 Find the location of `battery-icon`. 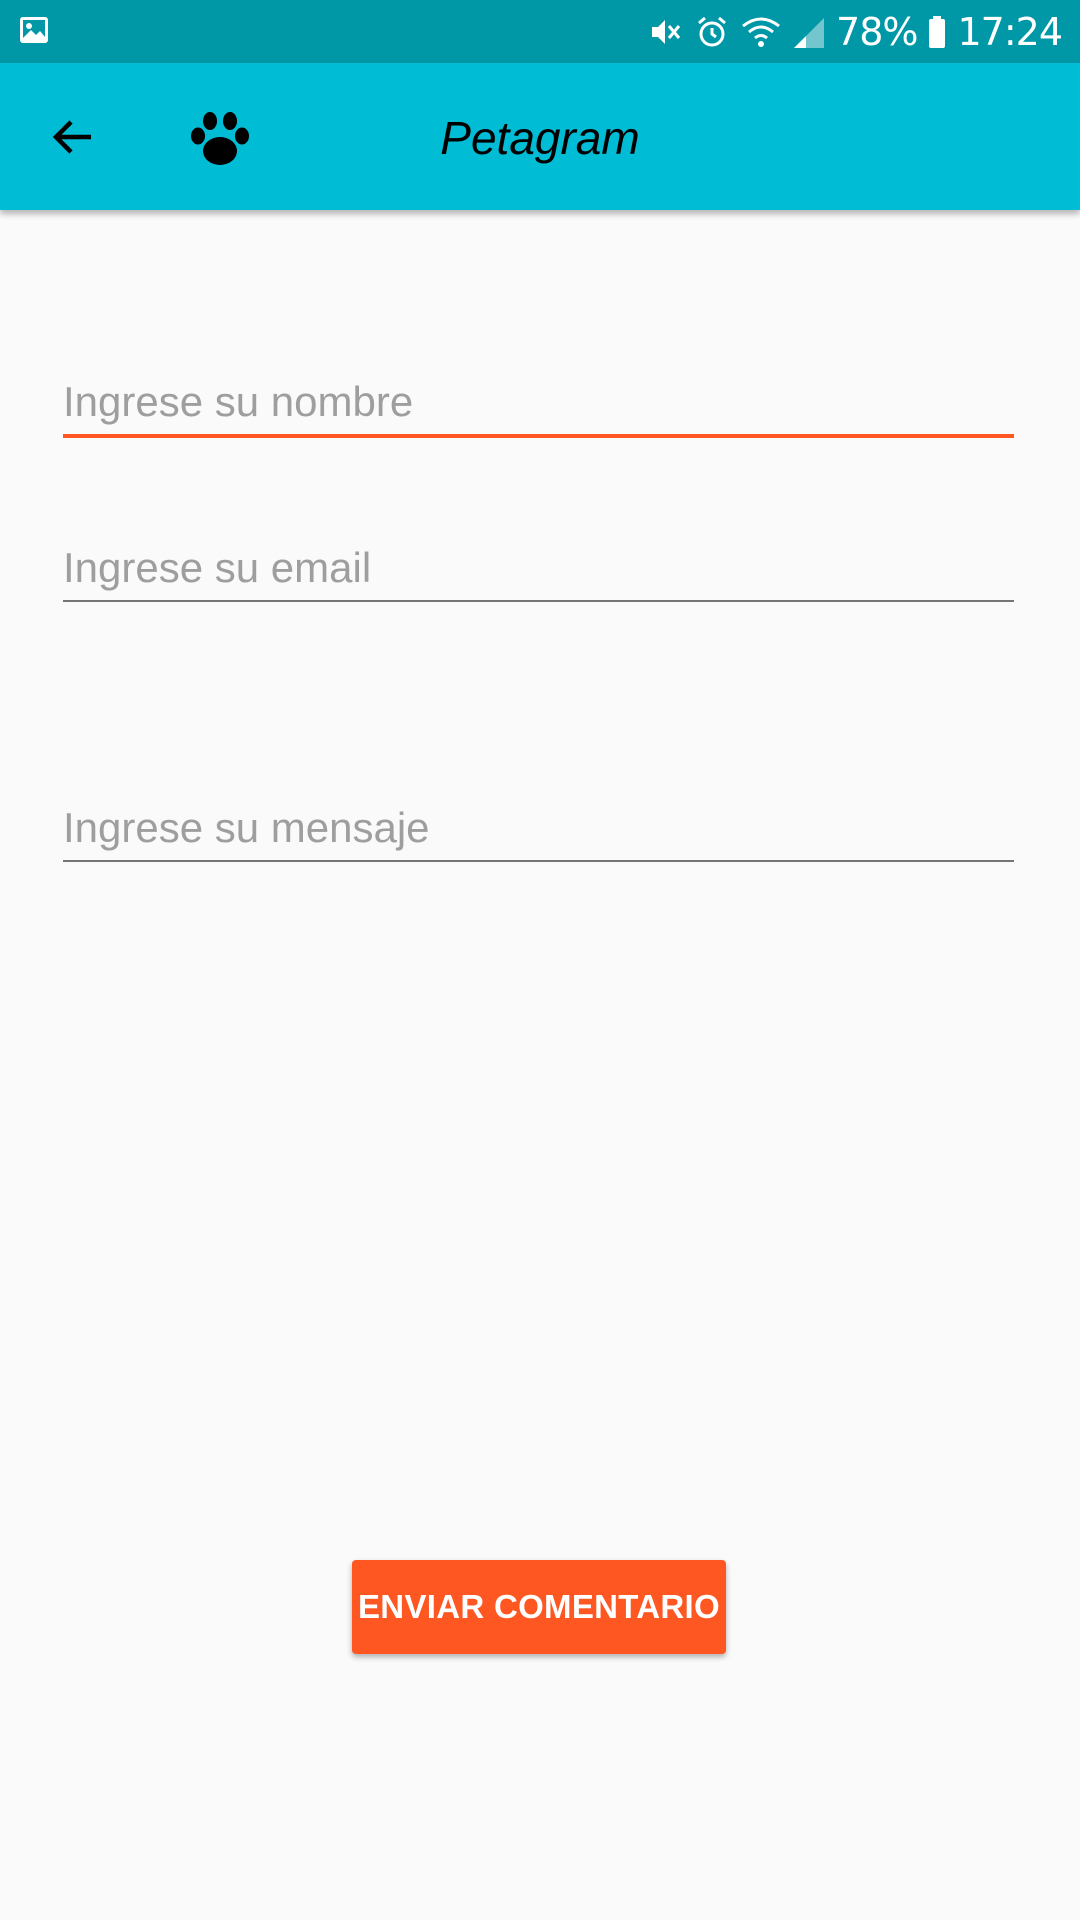

battery-icon is located at coordinates (937, 32).